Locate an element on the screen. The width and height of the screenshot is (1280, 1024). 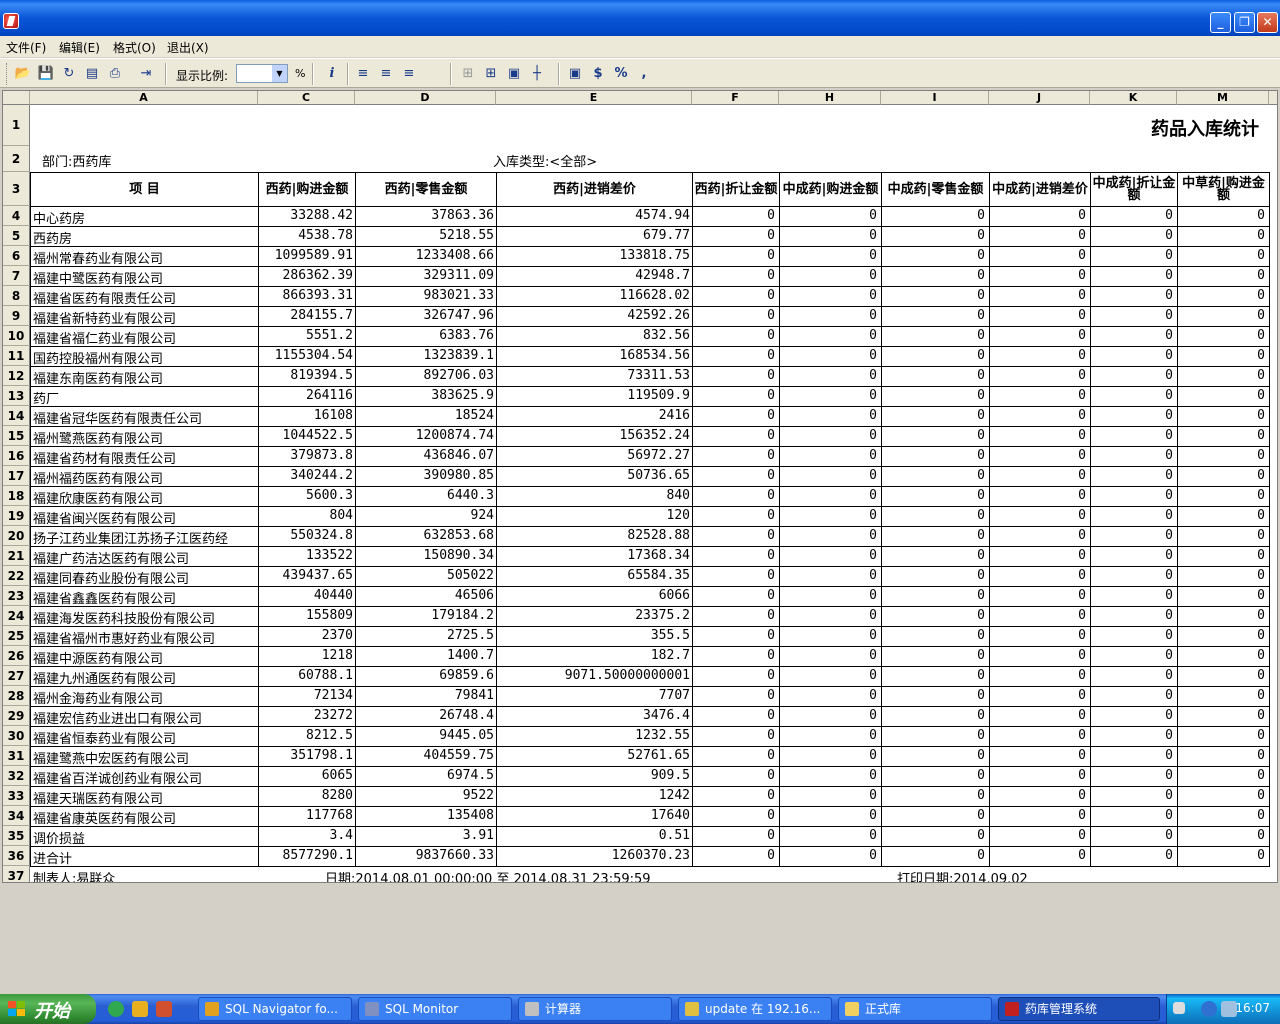
table-cell-value: 1323839.1 is located at coordinates (426, 355).